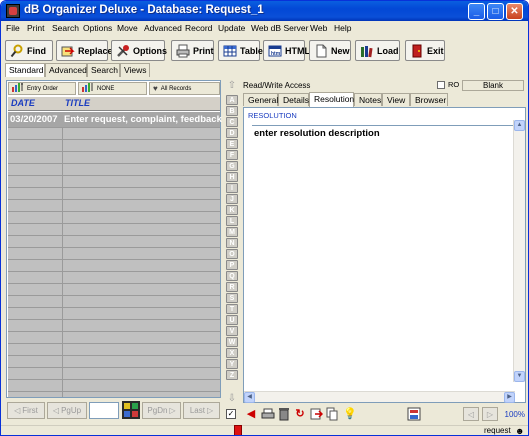  What do you see at coordinates (232, 177) in the screenshot?
I see `alpha-h: H` at bounding box center [232, 177].